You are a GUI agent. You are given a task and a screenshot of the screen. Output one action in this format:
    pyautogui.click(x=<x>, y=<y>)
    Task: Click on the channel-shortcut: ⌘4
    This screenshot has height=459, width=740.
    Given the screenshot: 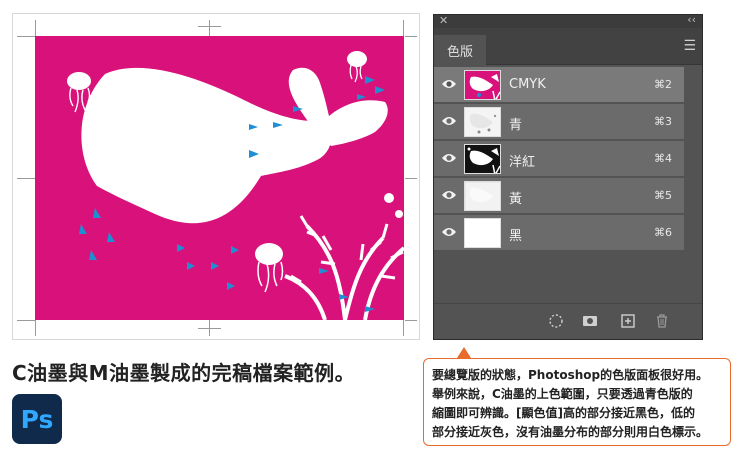 What is the action you would take?
    pyautogui.click(x=663, y=158)
    